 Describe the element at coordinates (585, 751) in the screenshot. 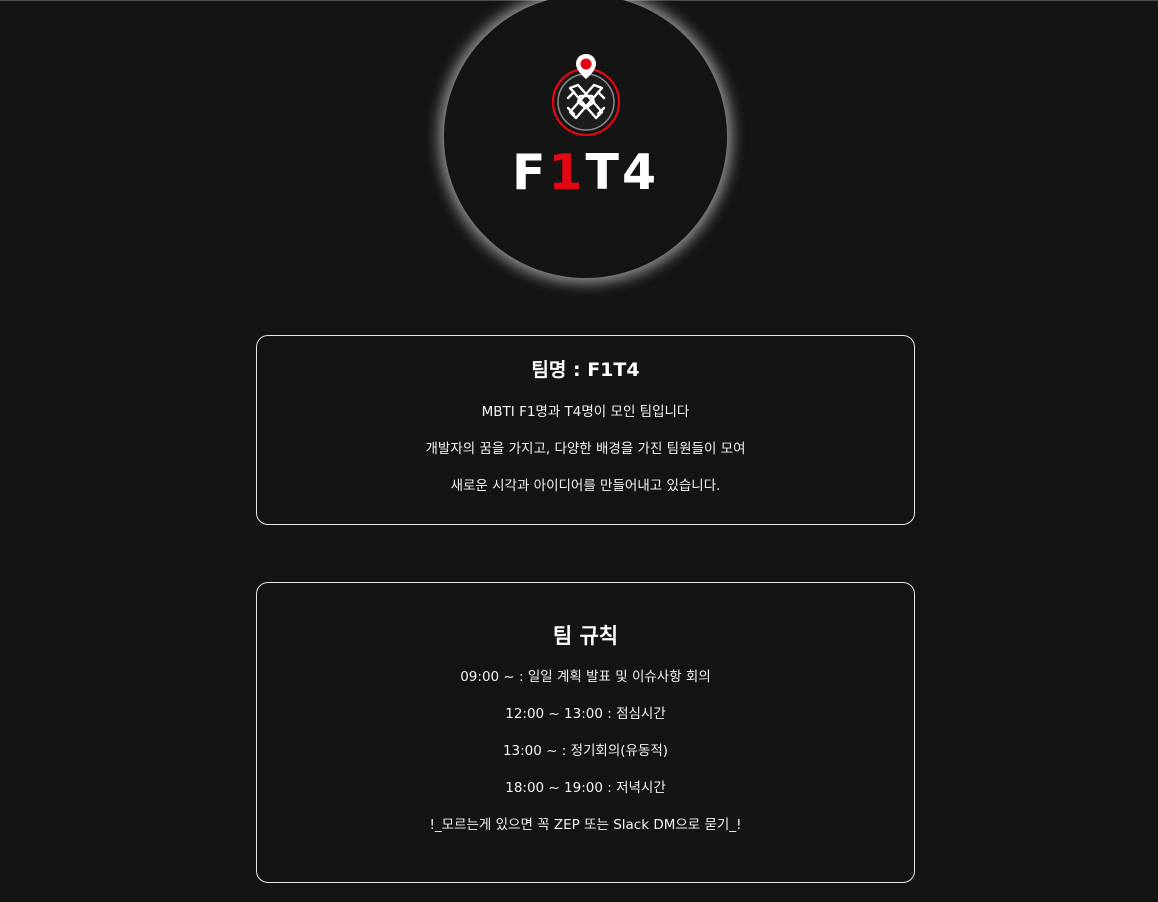

I see `rule-line: 13:00 ~ : 정기회의(유동적)` at that location.